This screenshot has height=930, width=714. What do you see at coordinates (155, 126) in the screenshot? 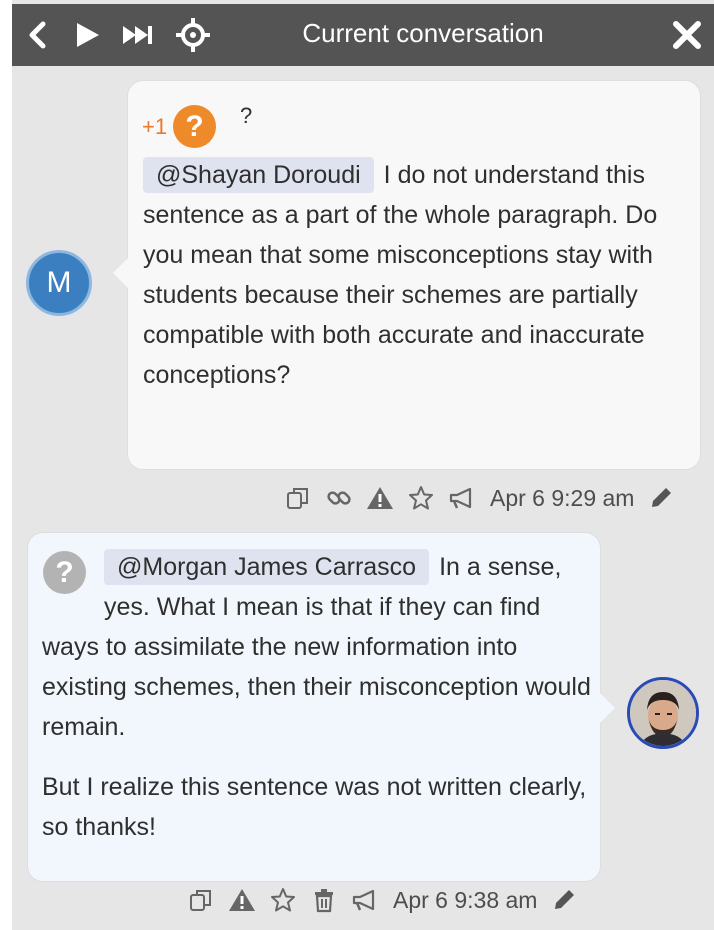
I see `vote-count: +1` at bounding box center [155, 126].